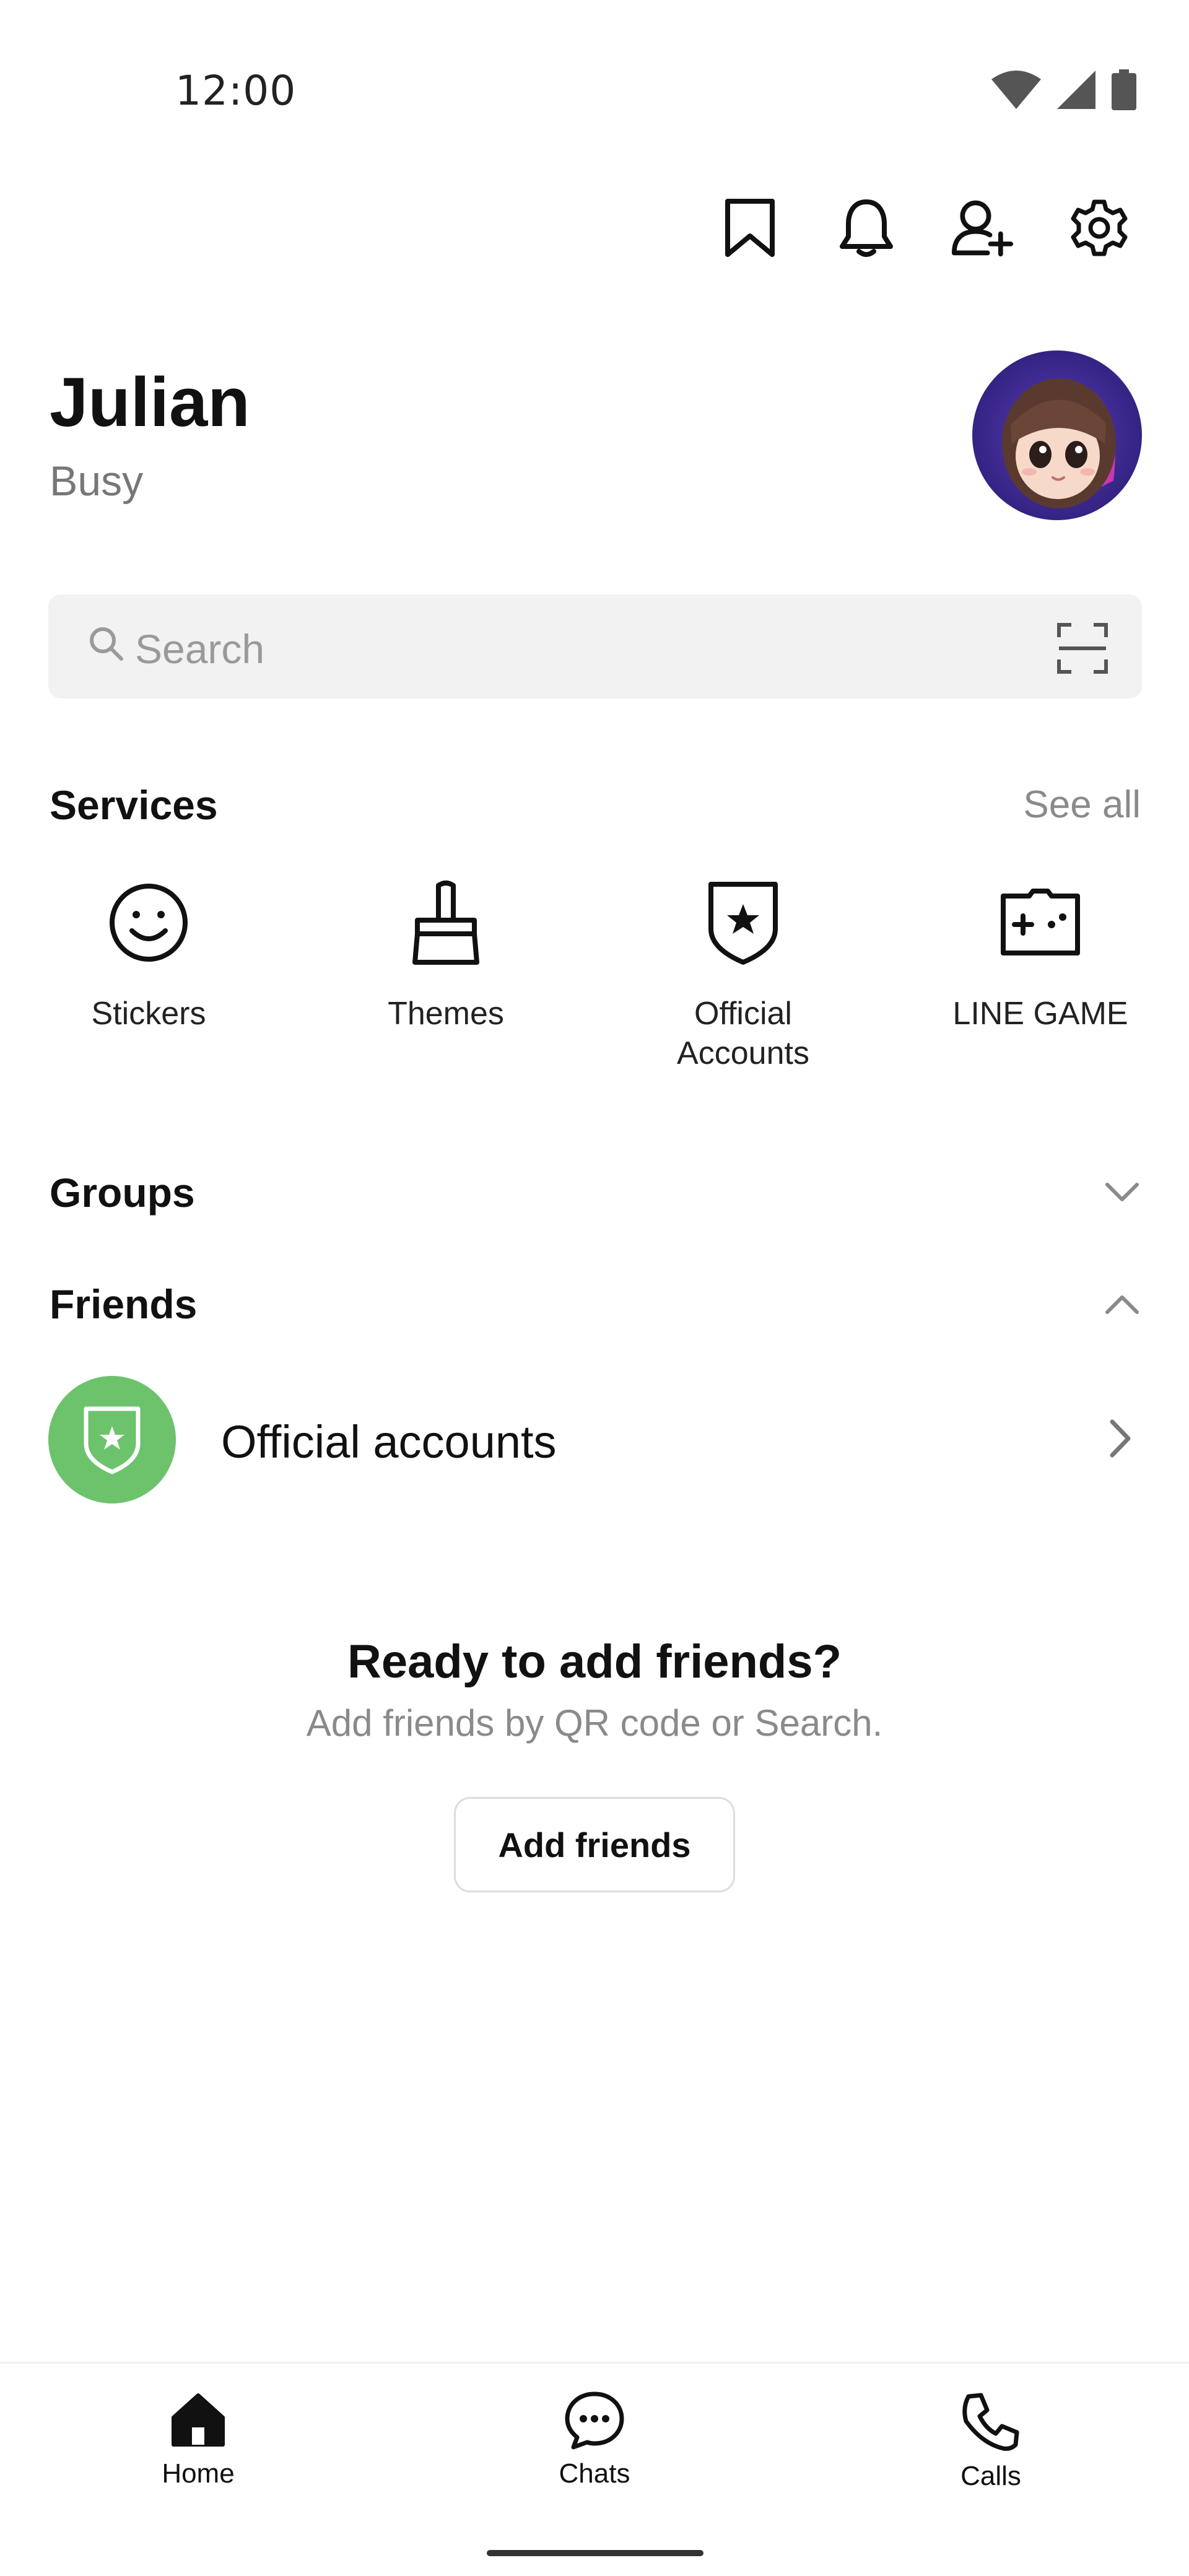 The image size is (1189, 2576). Describe the element at coordinates (1016, 90) in the screenshot. I see `wifi-icon` at that location.